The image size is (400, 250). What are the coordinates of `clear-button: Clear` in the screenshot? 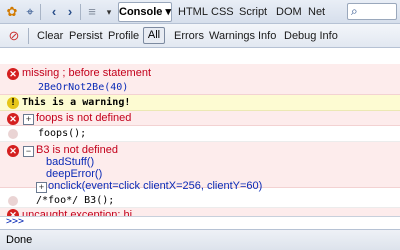 It's located at (50, 36).